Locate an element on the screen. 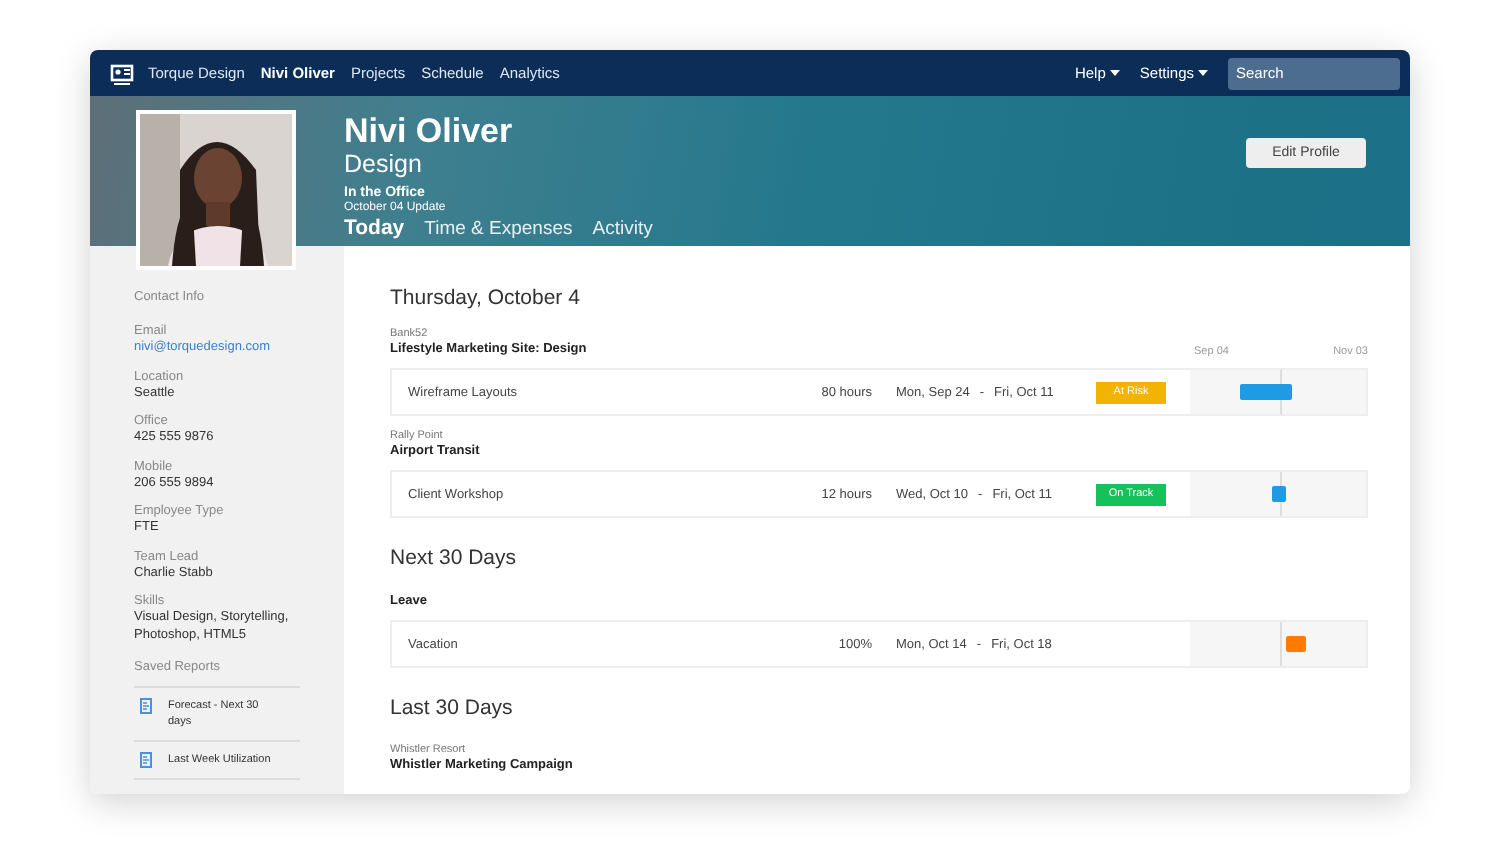 The height and width of the screenshot is (844, 1500). logo-icon is located at coordinates (122, 73).